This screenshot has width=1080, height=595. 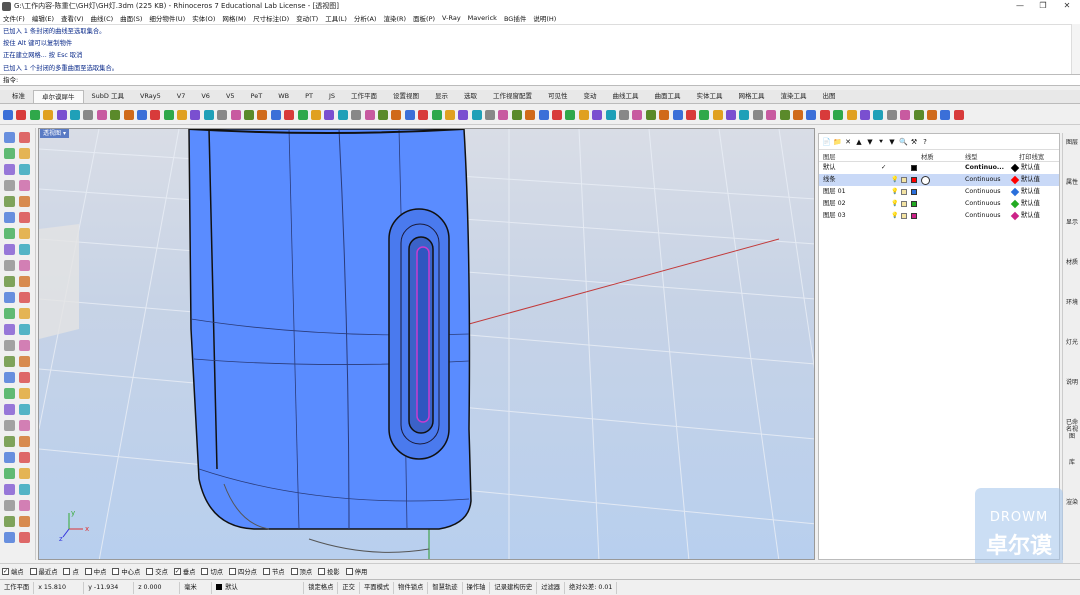 What do you see at coordinates (626, 96) in the screenshot?
I see `toolbar-tab: 曲线工具` at bounding box center [626, 96].